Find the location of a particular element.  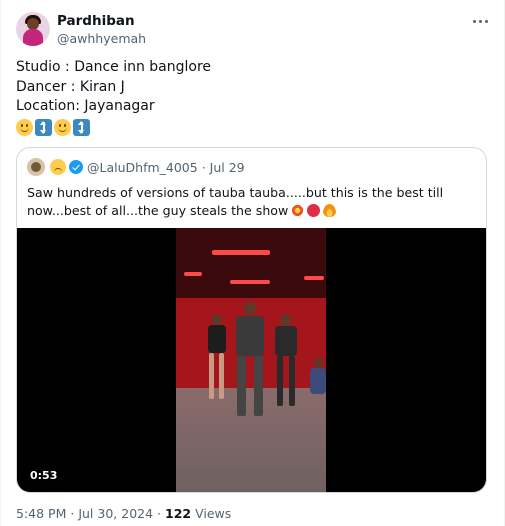

tweet-line-studio: Studio : Dance inn banglore is located at coordinates (114, 67).